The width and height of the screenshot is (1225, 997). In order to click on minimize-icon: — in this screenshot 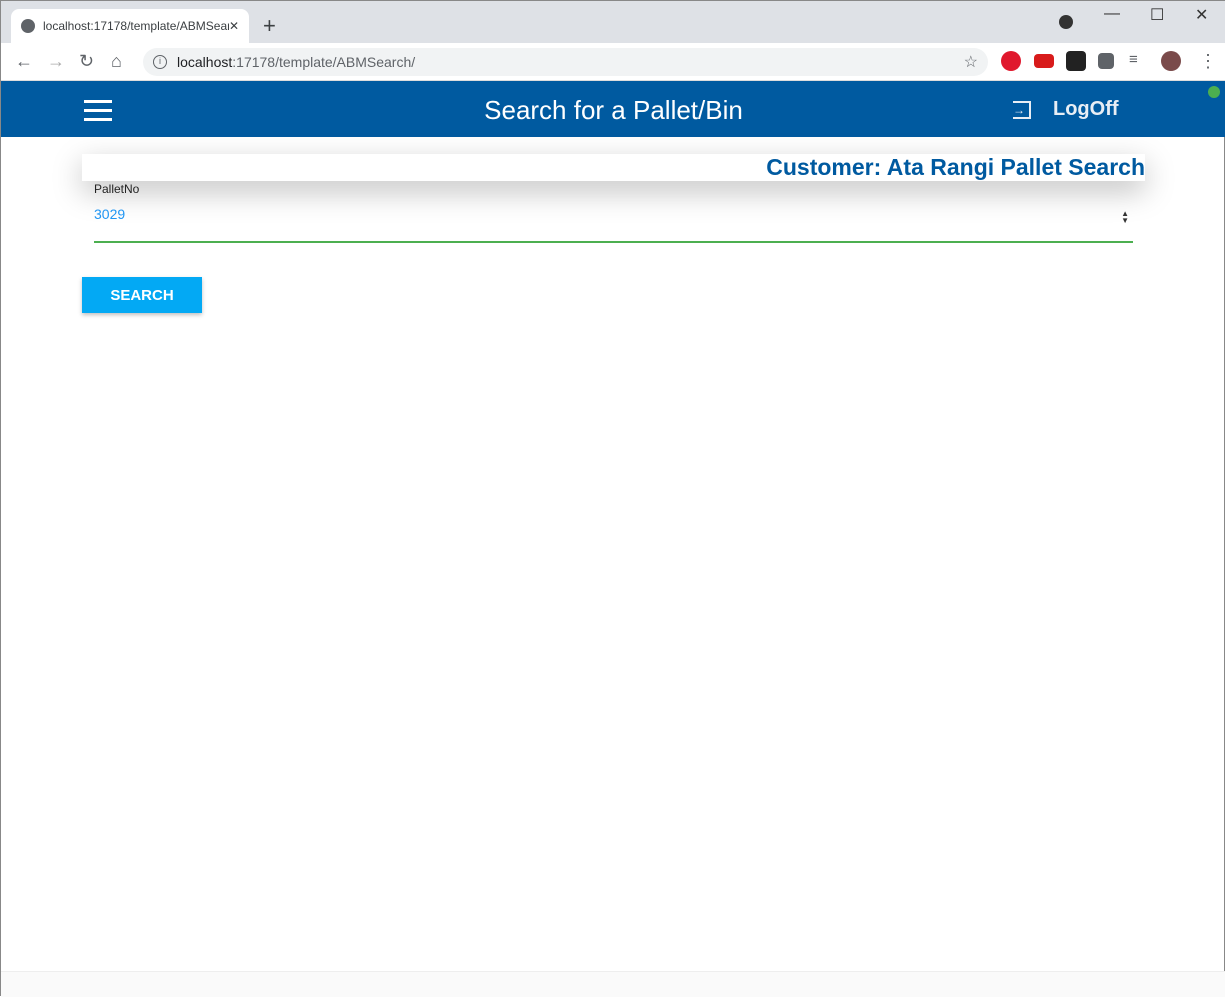, I will do `click(1112, 14)`.